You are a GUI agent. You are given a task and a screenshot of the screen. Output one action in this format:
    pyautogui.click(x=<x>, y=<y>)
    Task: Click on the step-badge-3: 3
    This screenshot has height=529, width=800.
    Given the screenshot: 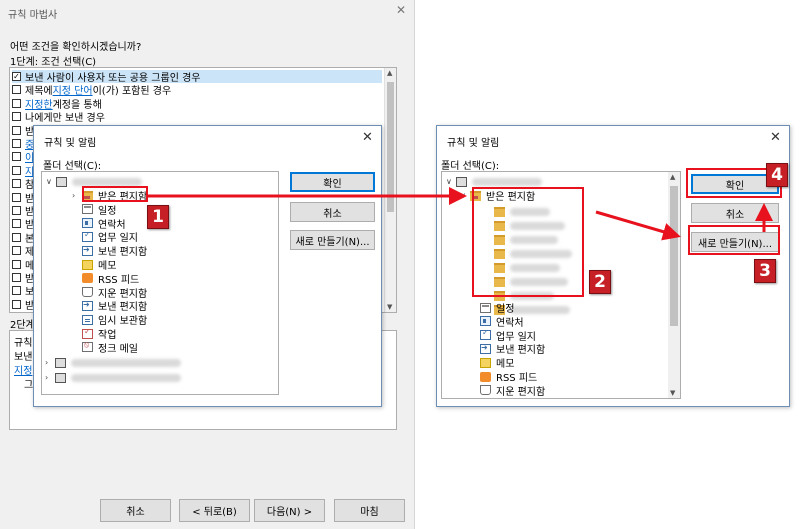 What is the action you would take?
    pyautogui.click(x=765, y=271)
    